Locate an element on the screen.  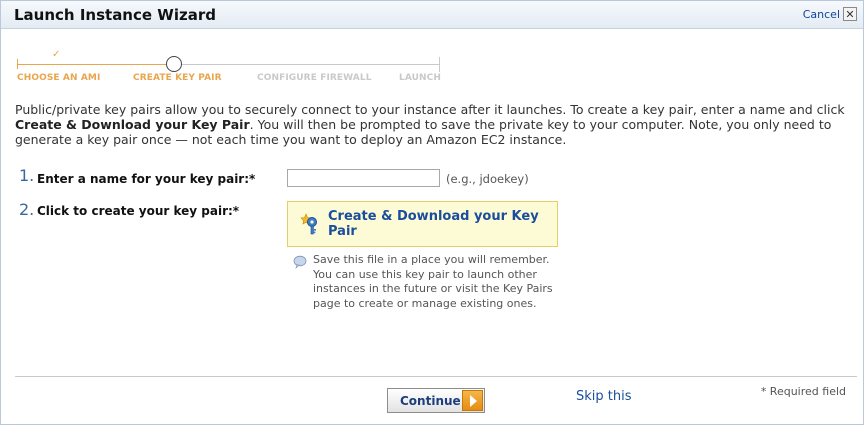
key-icon is located at coordinates (311, 224).